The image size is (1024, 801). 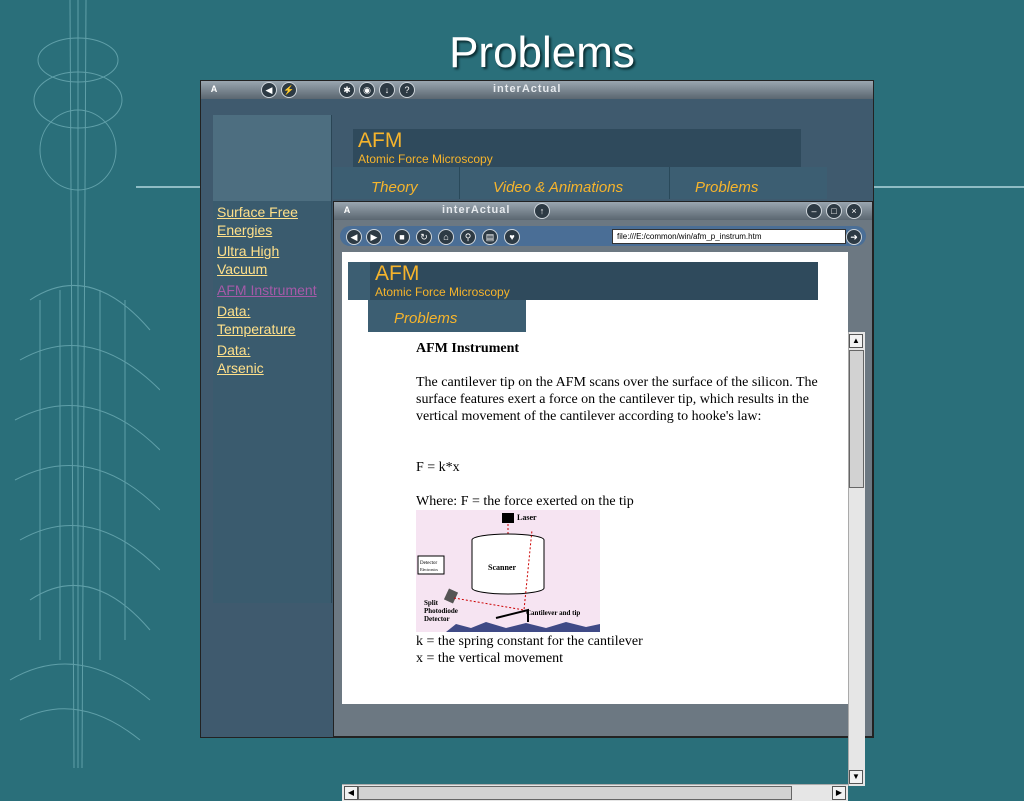 I want to click on sidebar-link-afm-instrument: AFM Instrument, so click(x=273, y=290).